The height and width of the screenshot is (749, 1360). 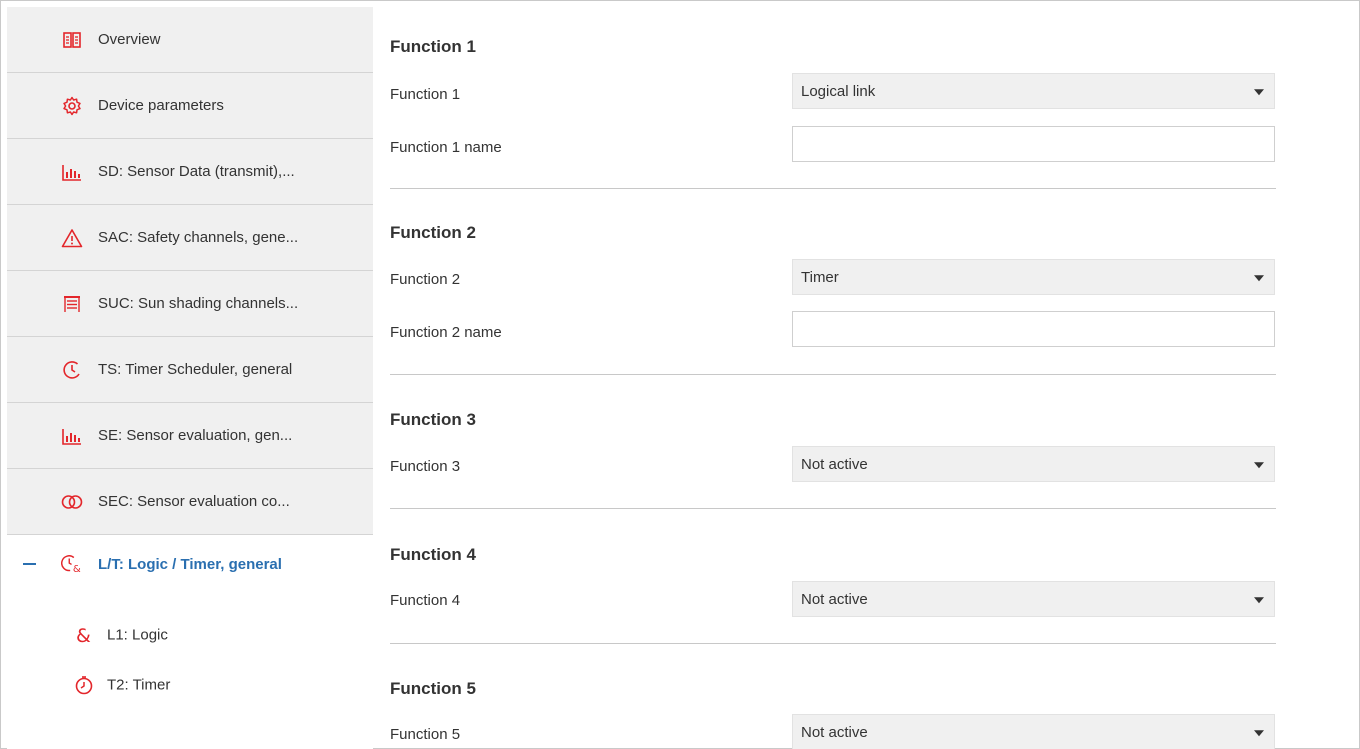 What do you see at coordinates (195, 369) in the screenshot?
I see `sidebar-item-label: TS: Timer Scheduler, general` at bounding box center [195, 369].